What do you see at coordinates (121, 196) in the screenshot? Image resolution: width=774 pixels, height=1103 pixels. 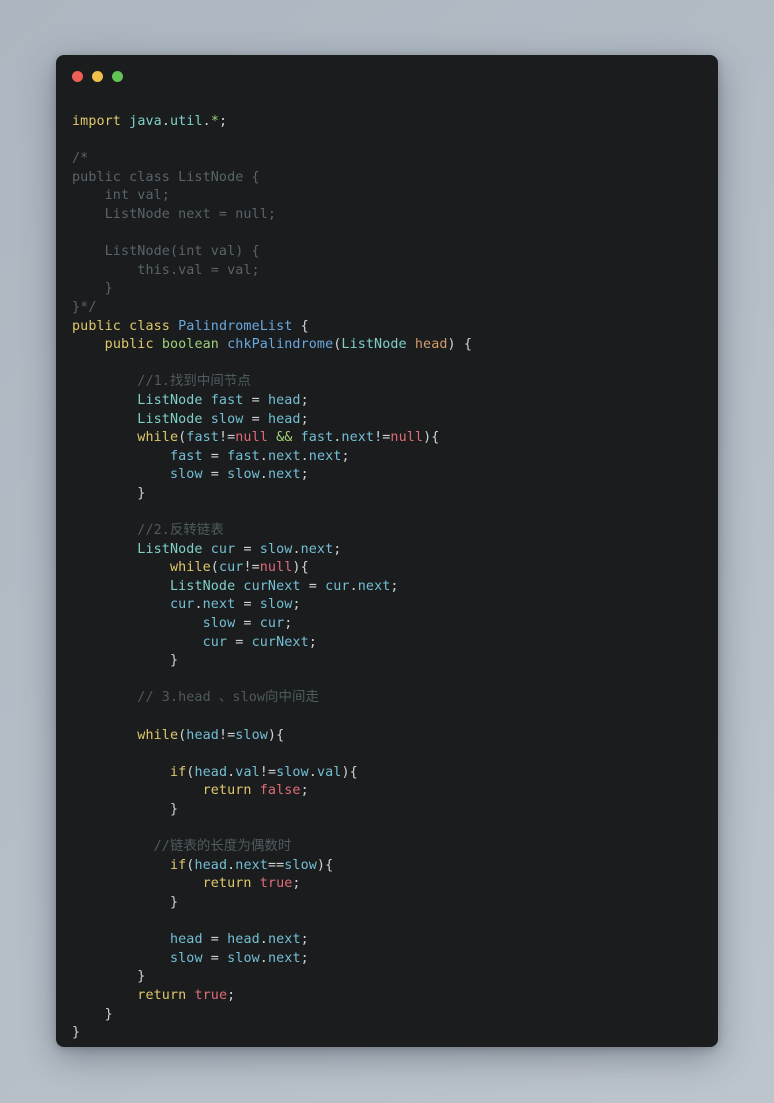 I see `code-line: int val;` at bounding box center [121, 196].